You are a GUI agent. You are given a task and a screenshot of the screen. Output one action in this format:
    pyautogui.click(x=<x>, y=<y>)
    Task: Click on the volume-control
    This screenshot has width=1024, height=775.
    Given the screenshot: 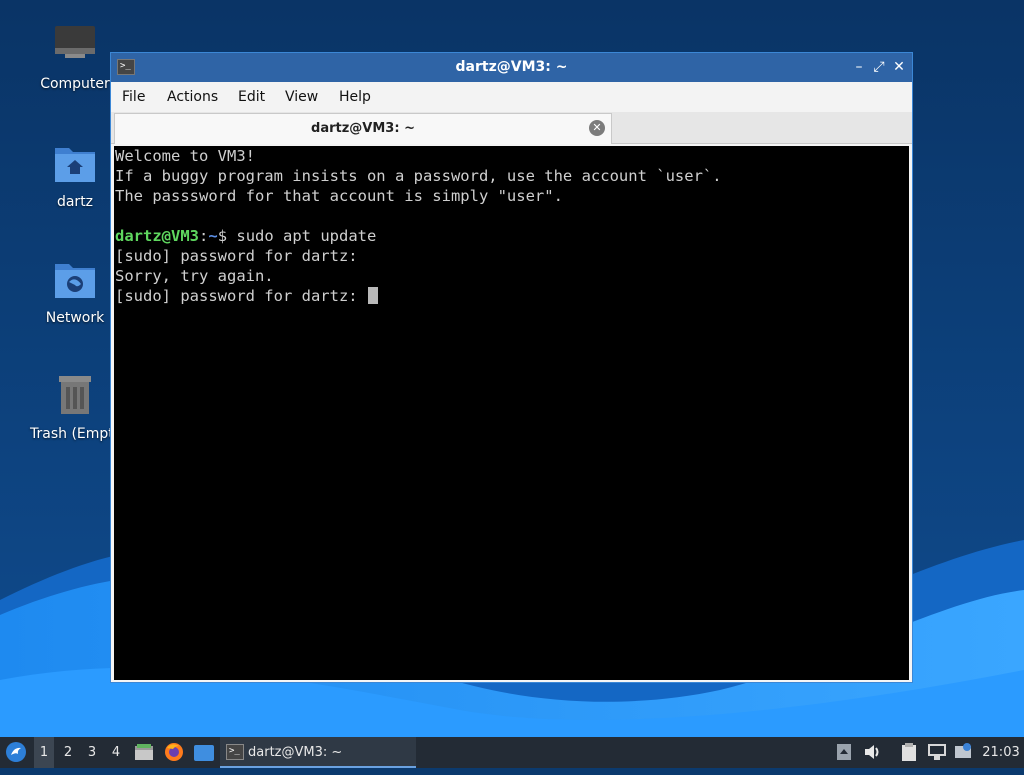 What is the action you would take?
    pyautogui.click(x=873, y=752)
    